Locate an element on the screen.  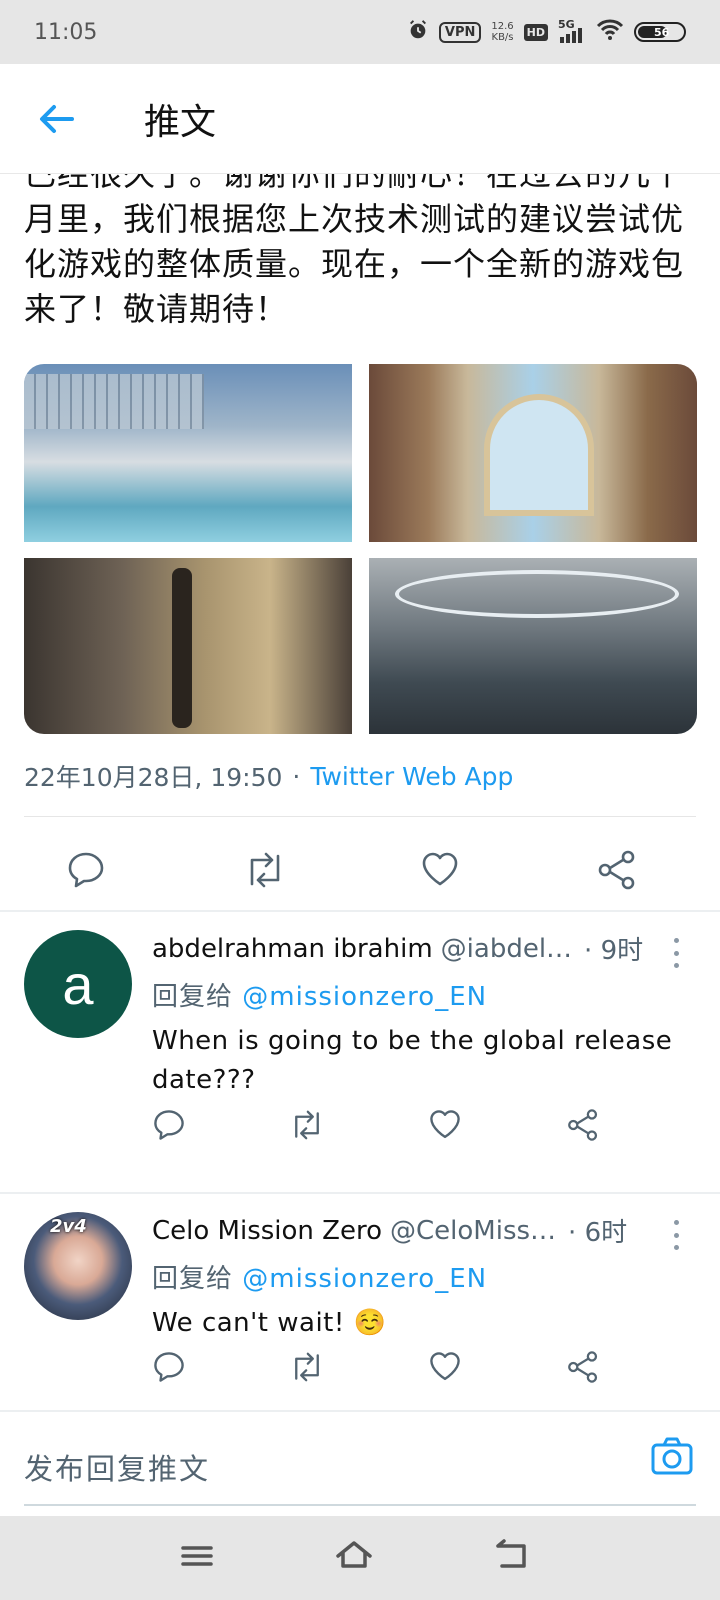
system-nav-bar is located at coordinates (360, 1558).